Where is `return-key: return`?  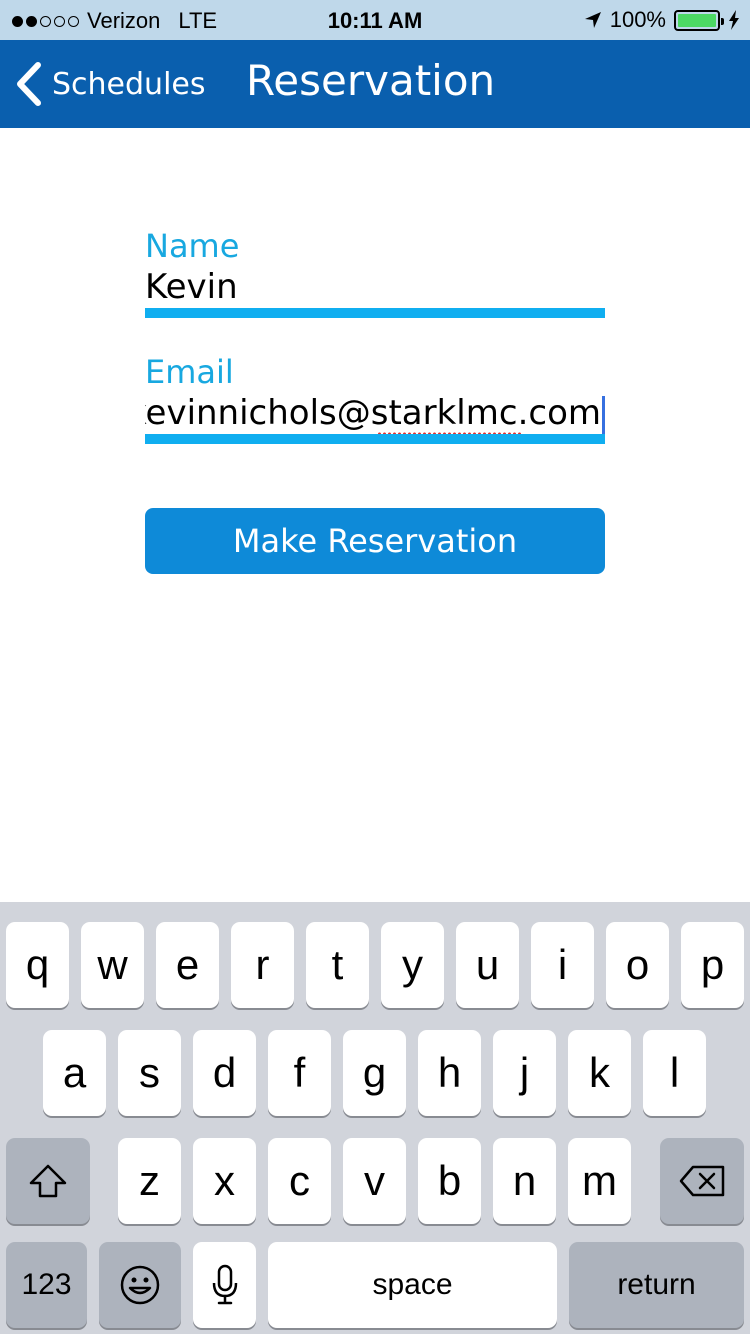 return-key: return is located at coordinates (656, 1285).